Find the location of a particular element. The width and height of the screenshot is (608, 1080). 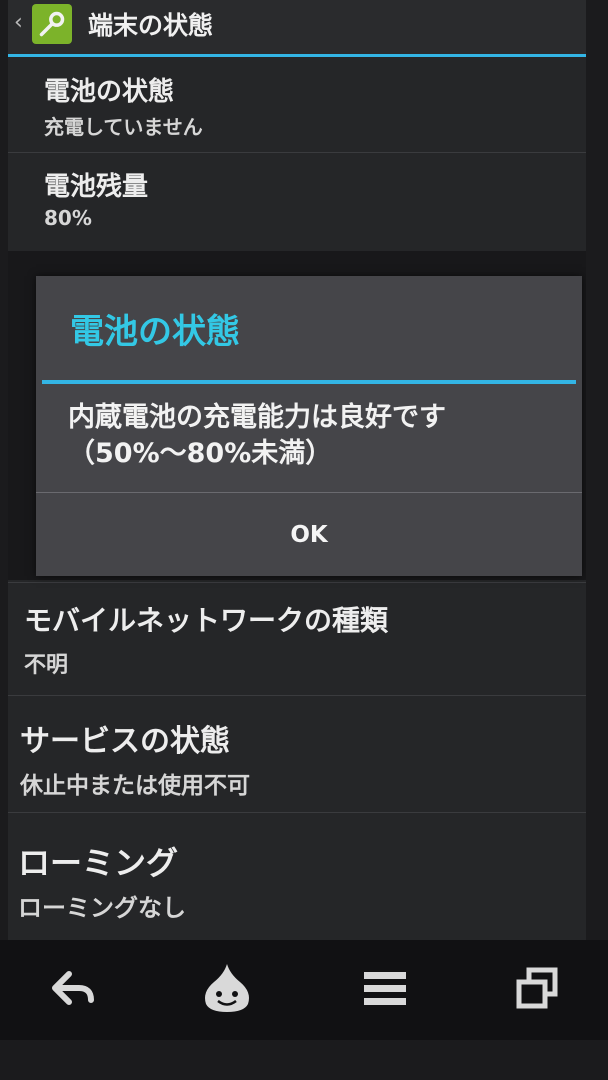

list-item-title: モバイルネットワークの種類 is located at coordinates (206, 620).